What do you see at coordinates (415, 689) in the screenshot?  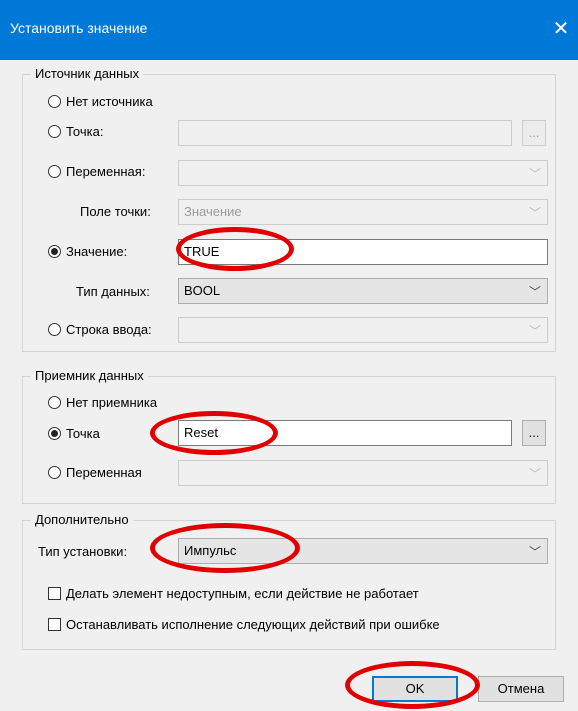 I see `ok-button: OK` at bounding box center [415, 689].